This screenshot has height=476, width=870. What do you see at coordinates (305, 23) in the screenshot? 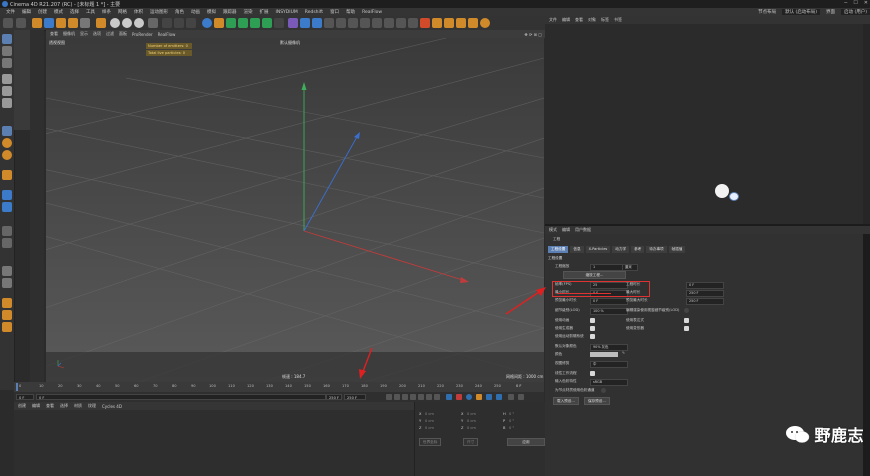
I see `light-icon` at bounding box center [305, 23].